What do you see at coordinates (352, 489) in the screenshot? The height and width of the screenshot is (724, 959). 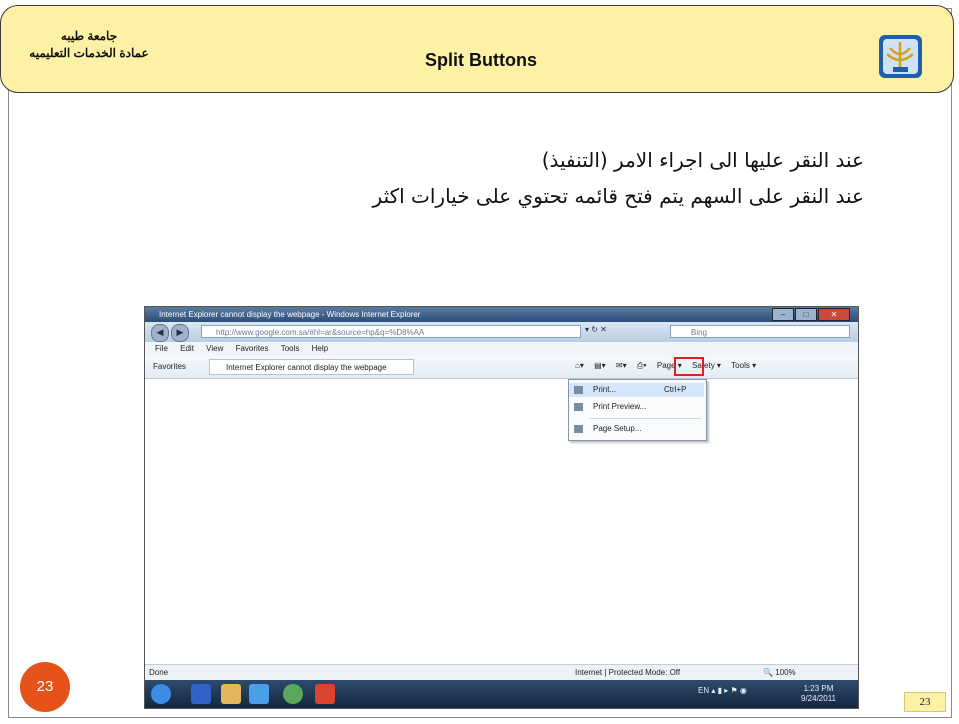 I see `page-content` at bounding box center [352, 489].